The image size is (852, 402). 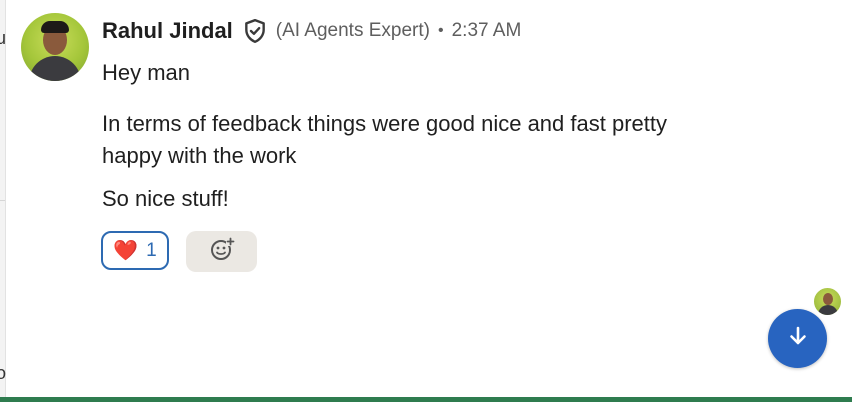 I want to click on reaction-count: 1, so click(x=151, y=250).